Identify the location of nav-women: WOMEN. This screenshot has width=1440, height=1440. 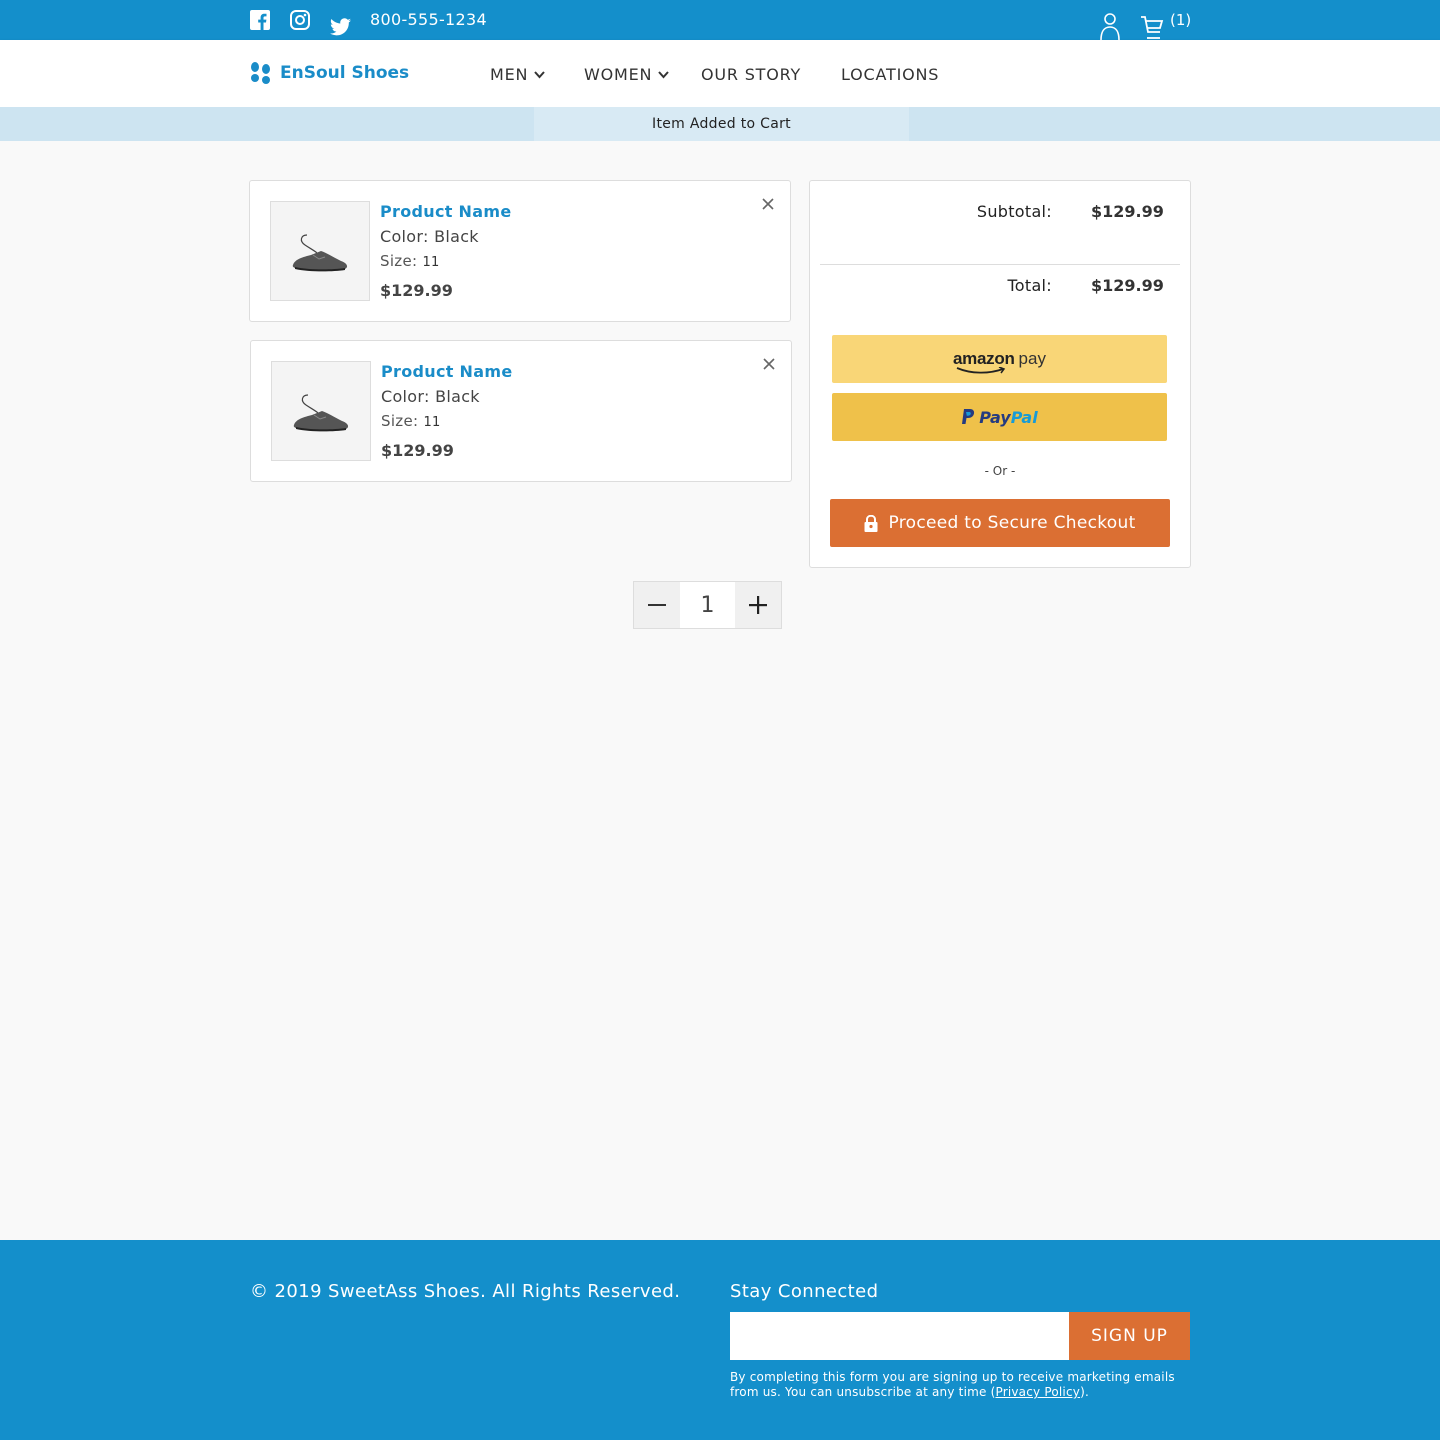
(627, 74).